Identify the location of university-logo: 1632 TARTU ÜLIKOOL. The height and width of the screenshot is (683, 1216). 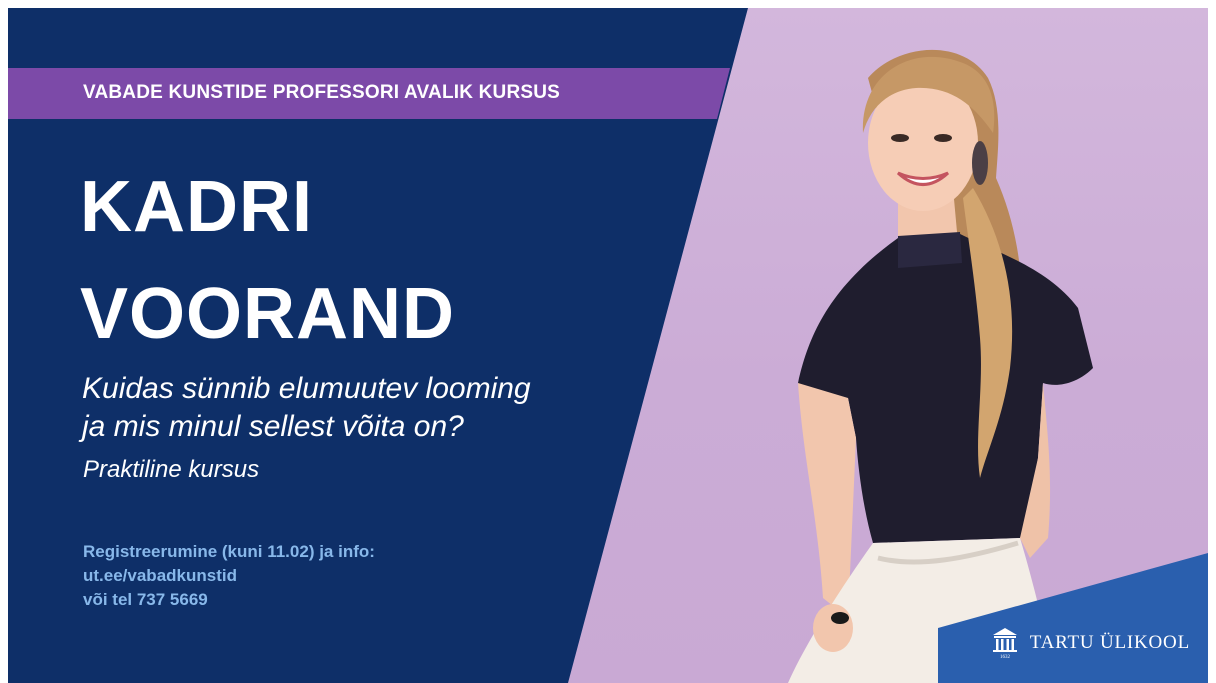
(1091, 643).